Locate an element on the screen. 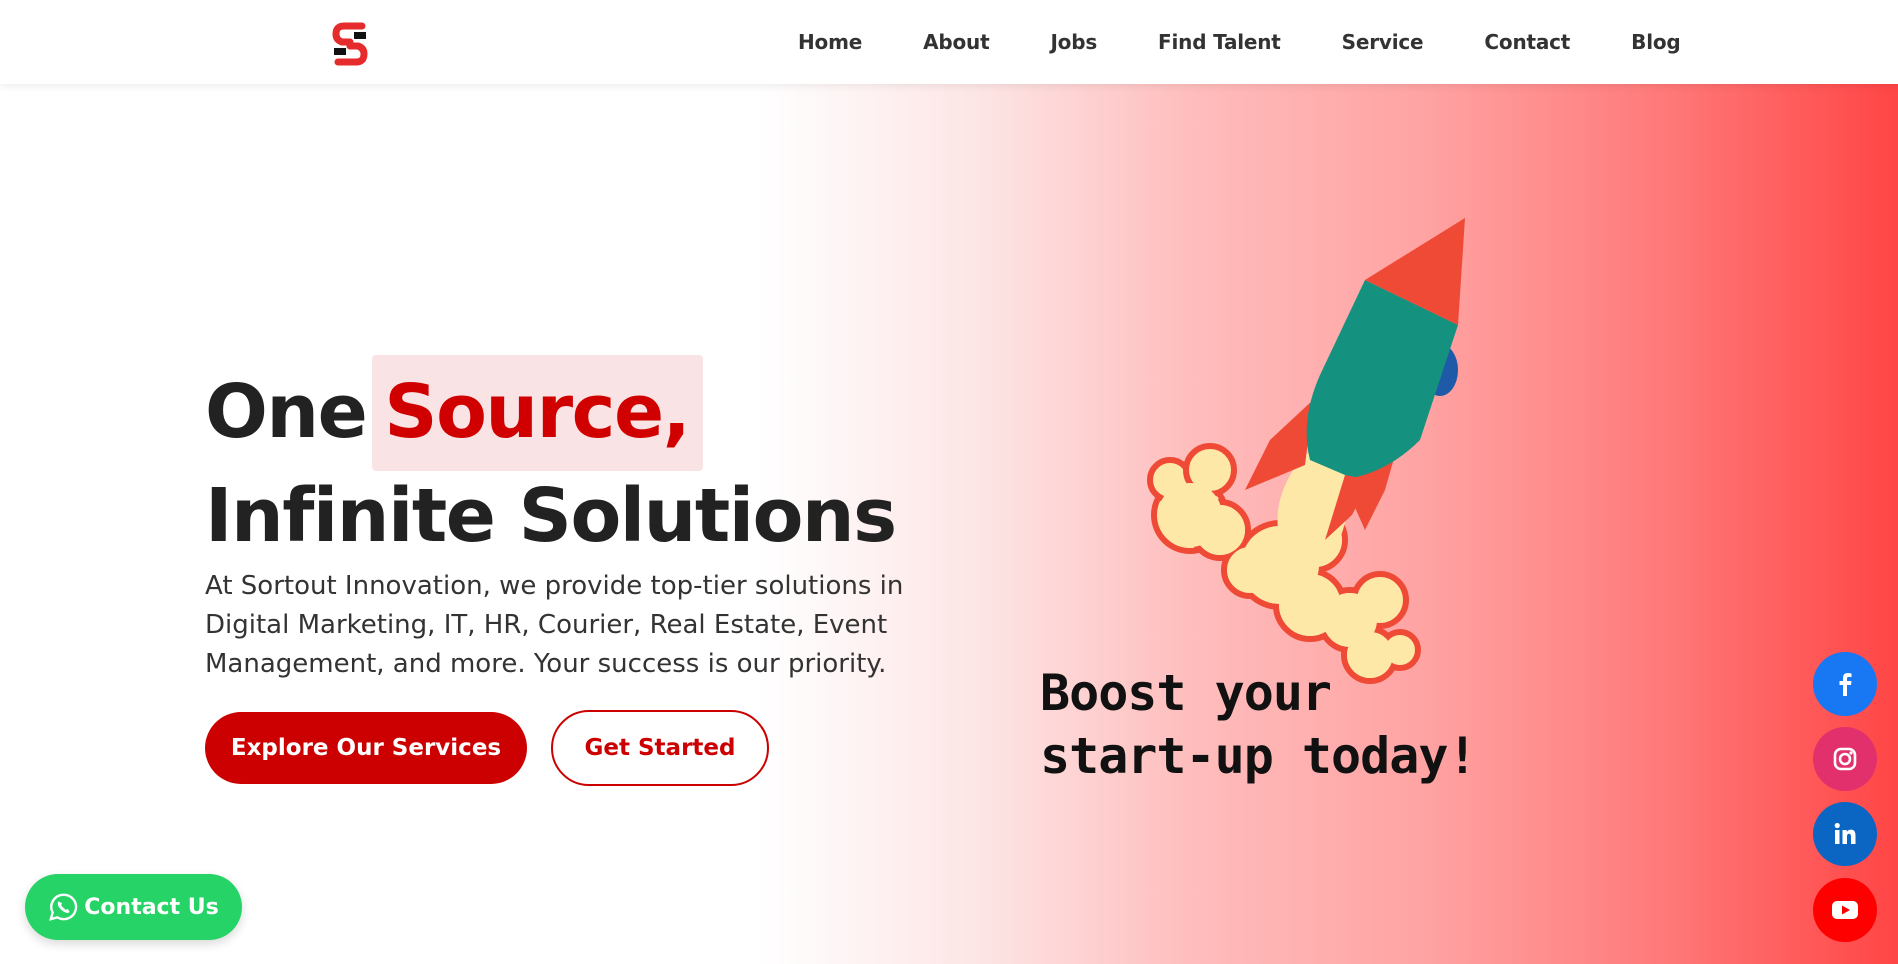 The image size is (1898, 964). boost-line1: Boost your is located at coordinates (1186, 693).